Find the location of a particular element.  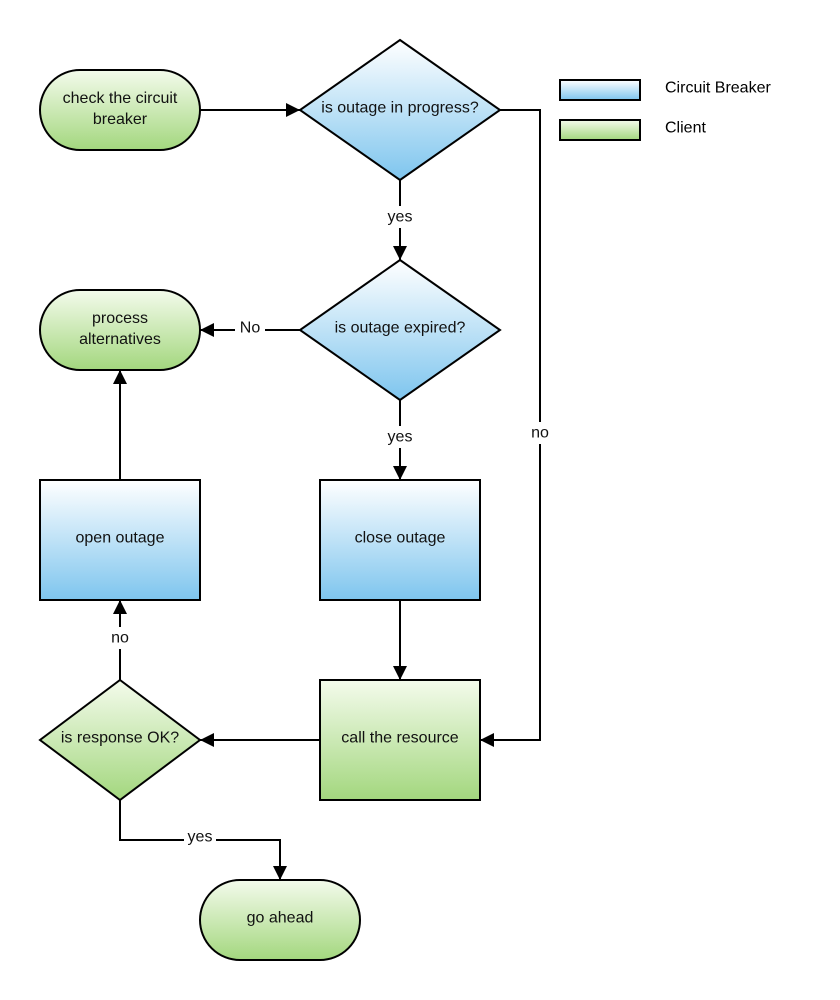

process-close-outage: close outage is located at coordinates (400, 540).